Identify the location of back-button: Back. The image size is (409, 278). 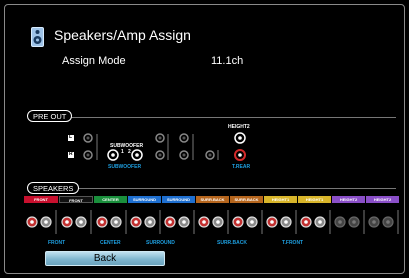
(105, 258).